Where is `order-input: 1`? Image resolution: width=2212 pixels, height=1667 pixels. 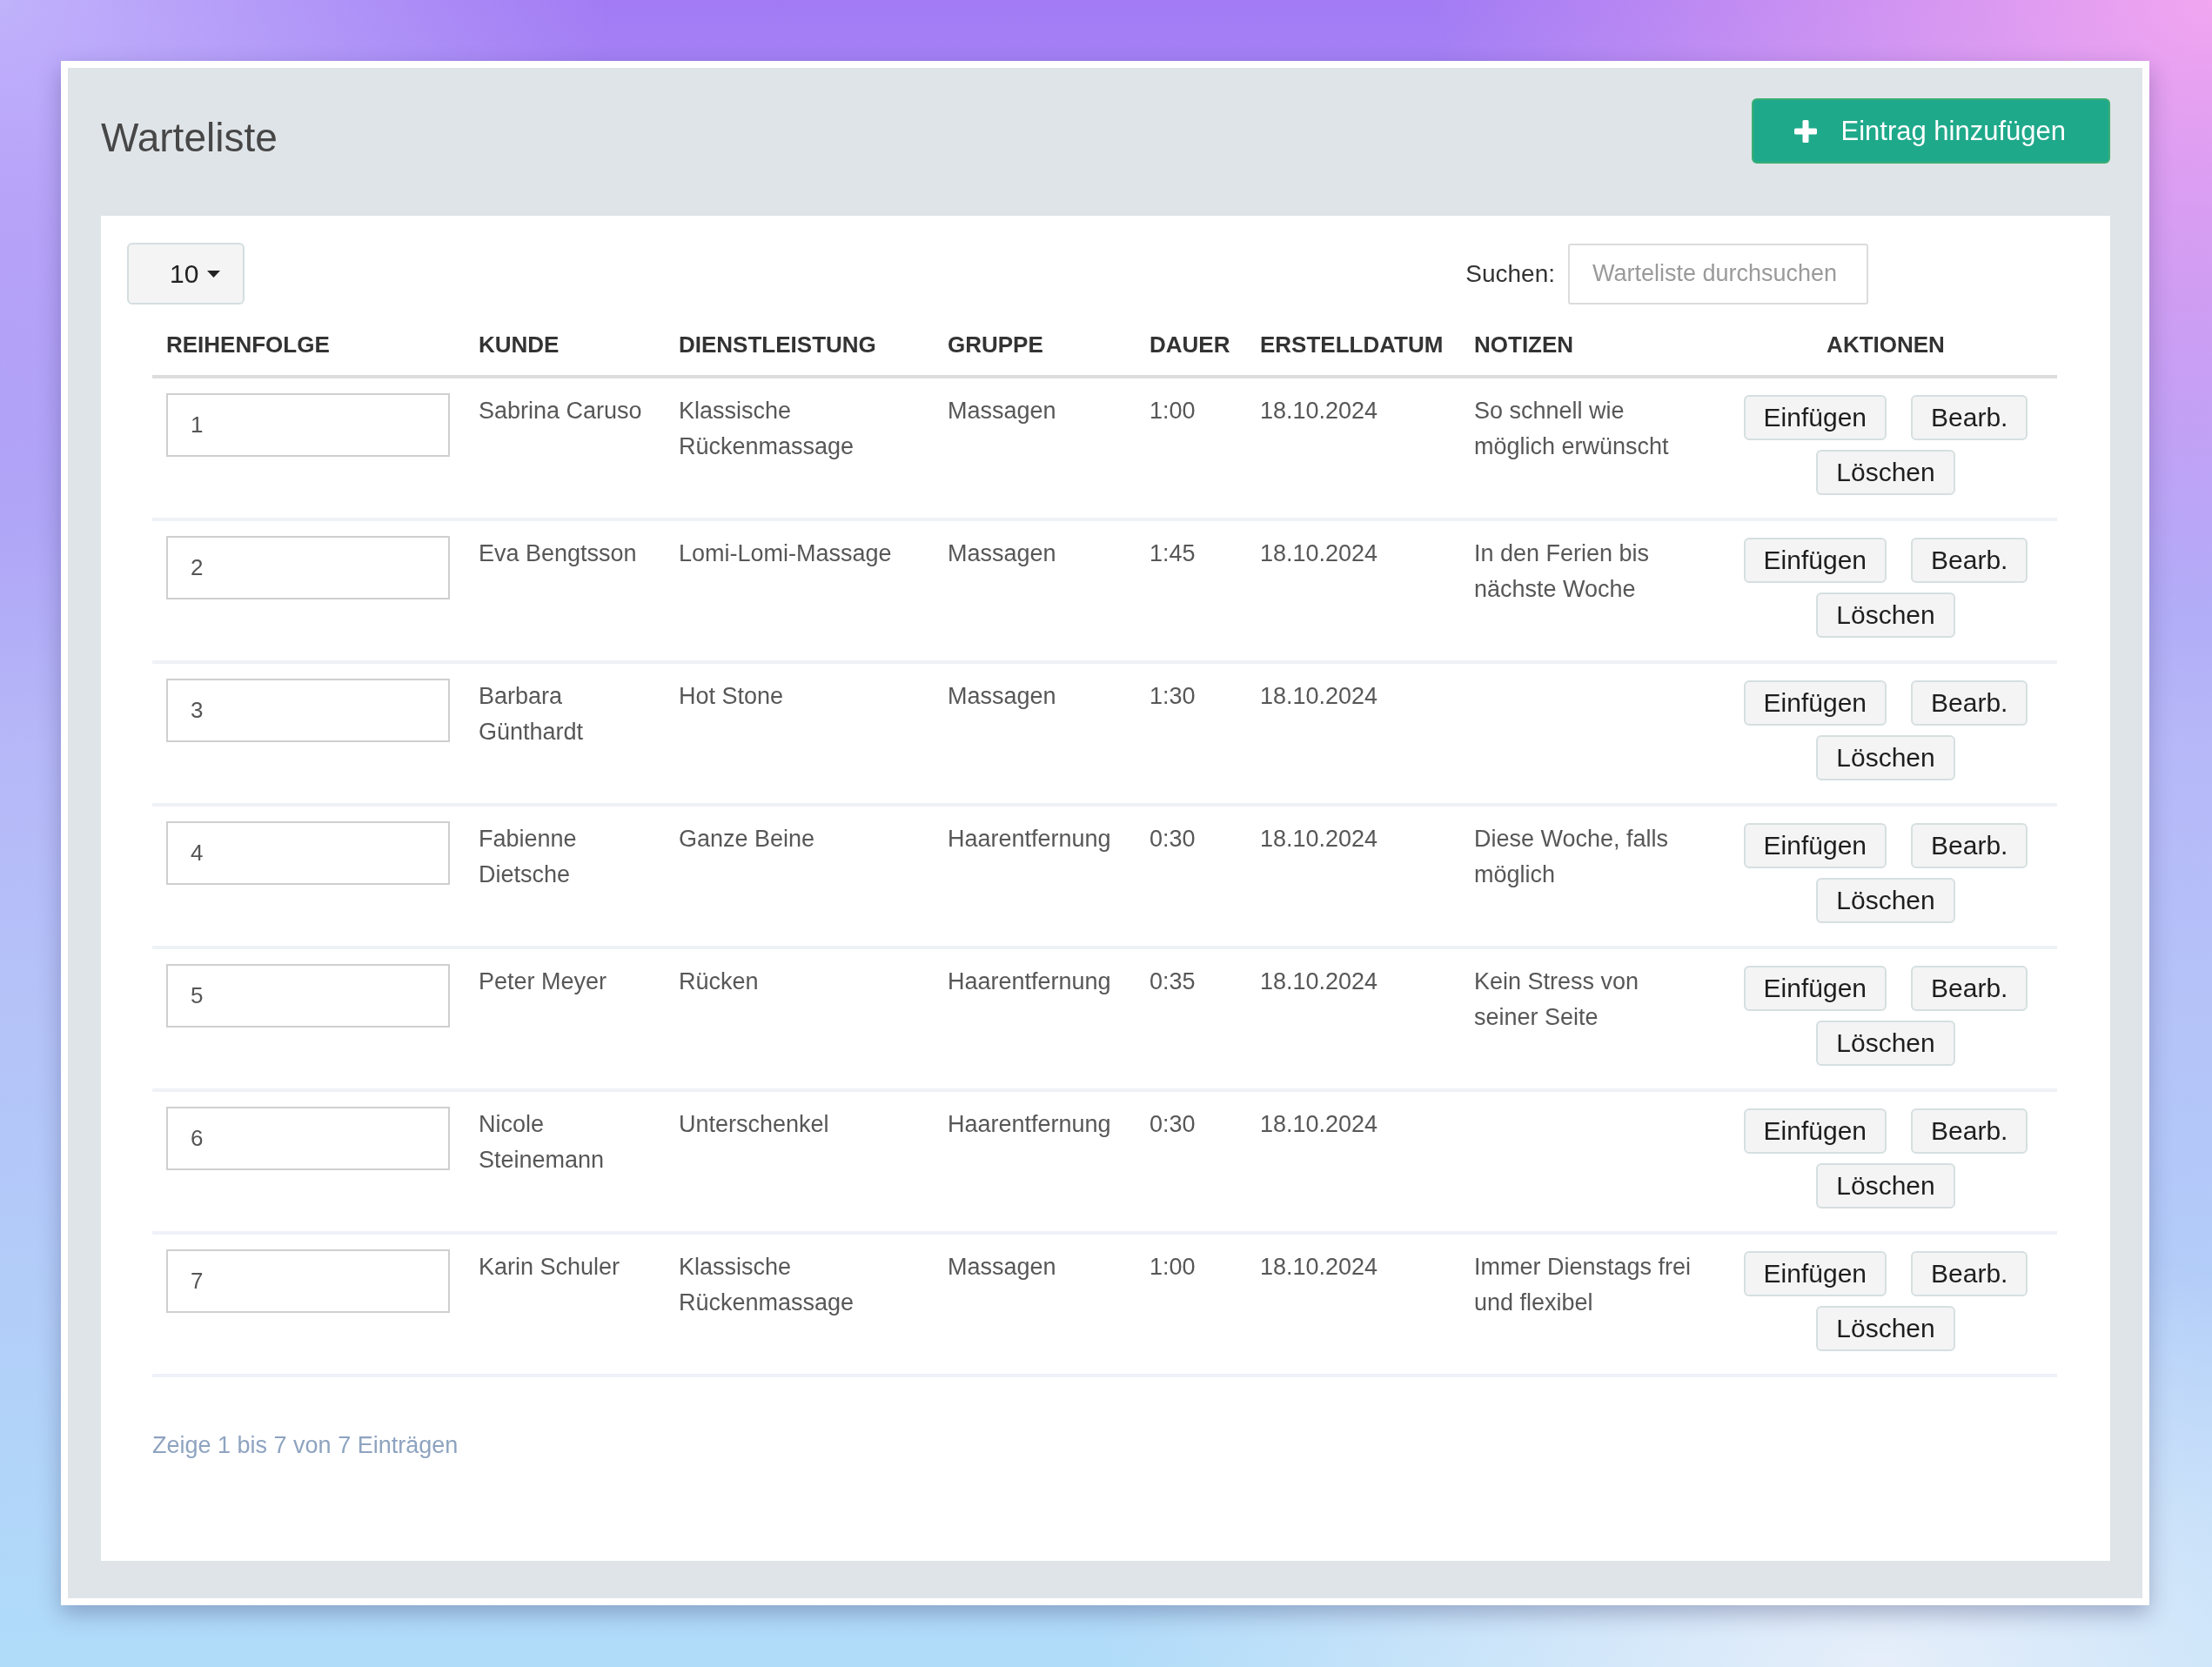
order-input: 1 is located at coordinates (308, 425).